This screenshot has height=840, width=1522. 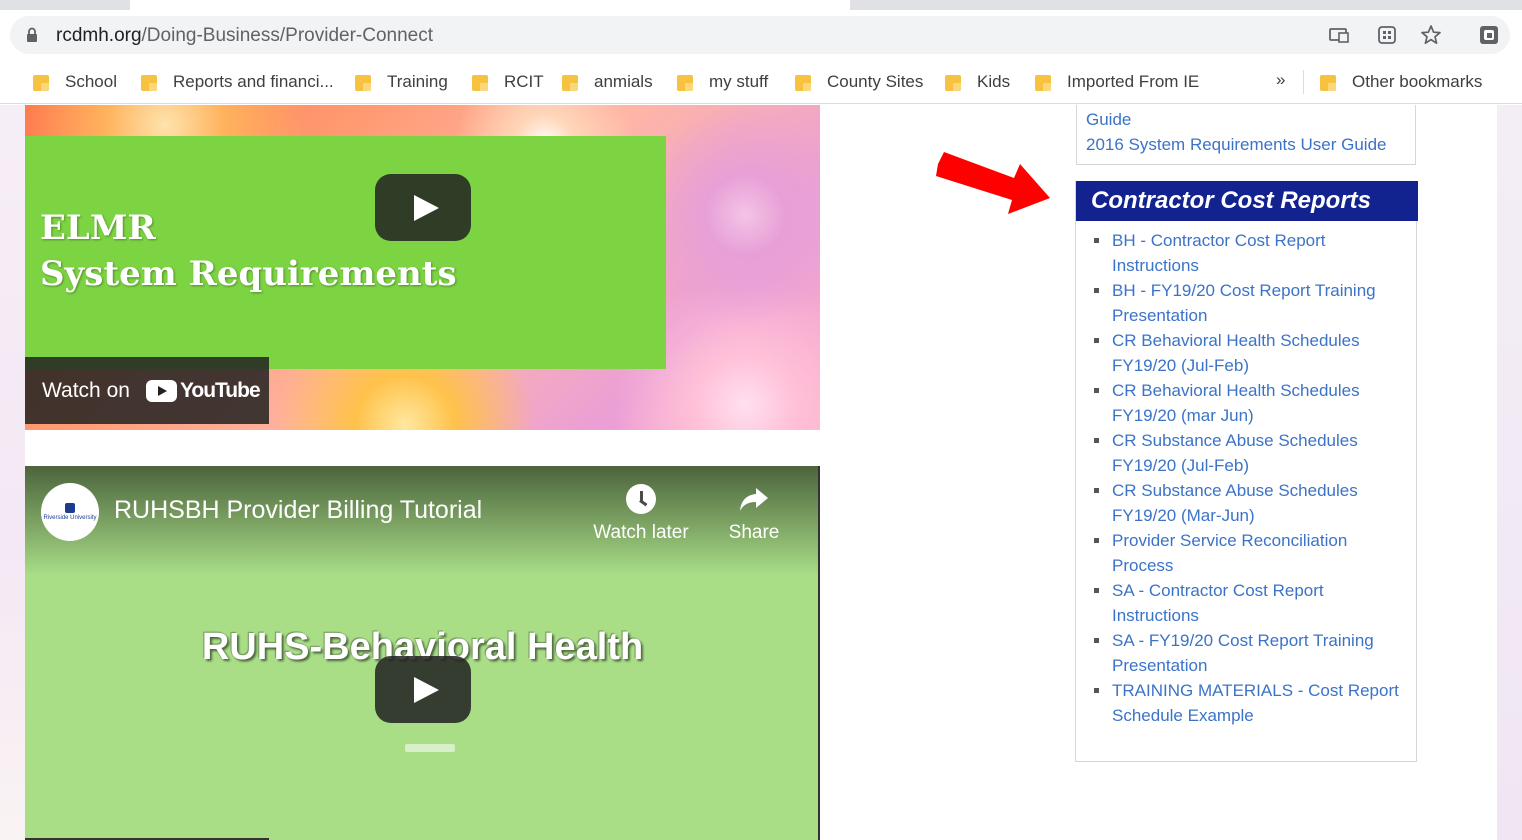 I want to click on bookmark-folder-rcit: RCIT, so click(x=508, y=82).